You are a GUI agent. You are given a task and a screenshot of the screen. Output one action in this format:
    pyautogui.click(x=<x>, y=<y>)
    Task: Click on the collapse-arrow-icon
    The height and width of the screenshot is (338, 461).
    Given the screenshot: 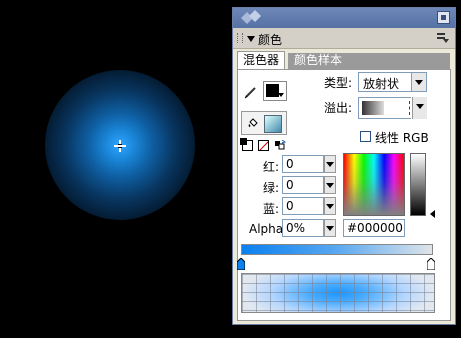 What is the action you would take?
    pyautogui.click(x=251, y=39)
    